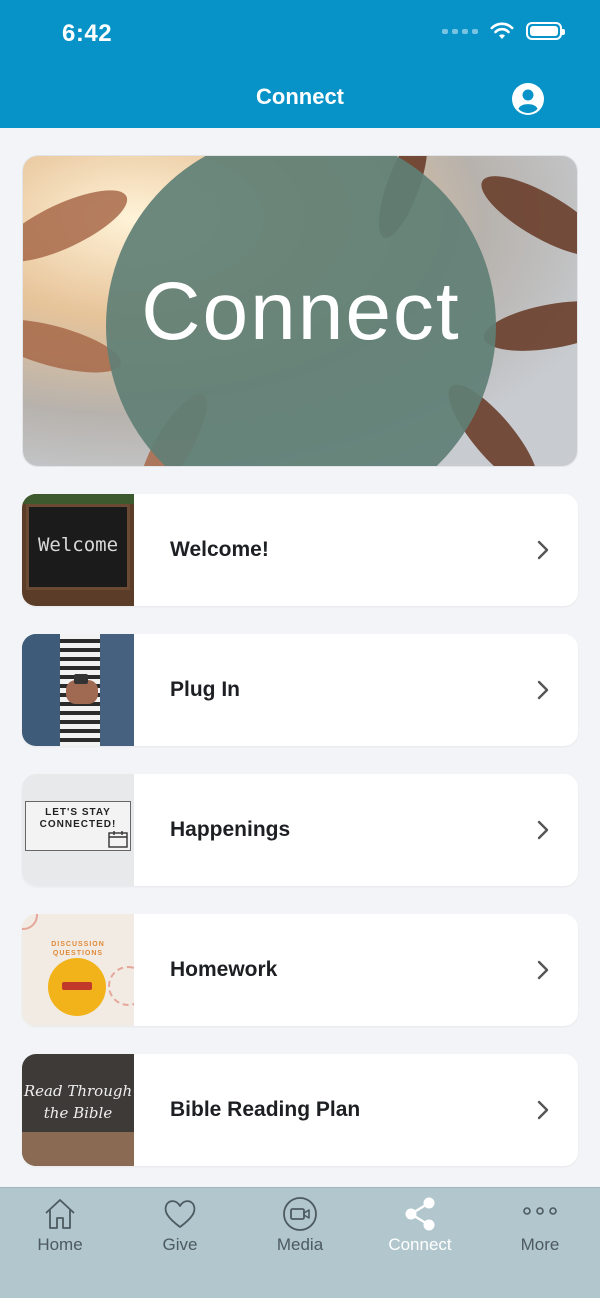  I want to click on happenings-thumb-line1: LET'S STAY, so click(78, 812).